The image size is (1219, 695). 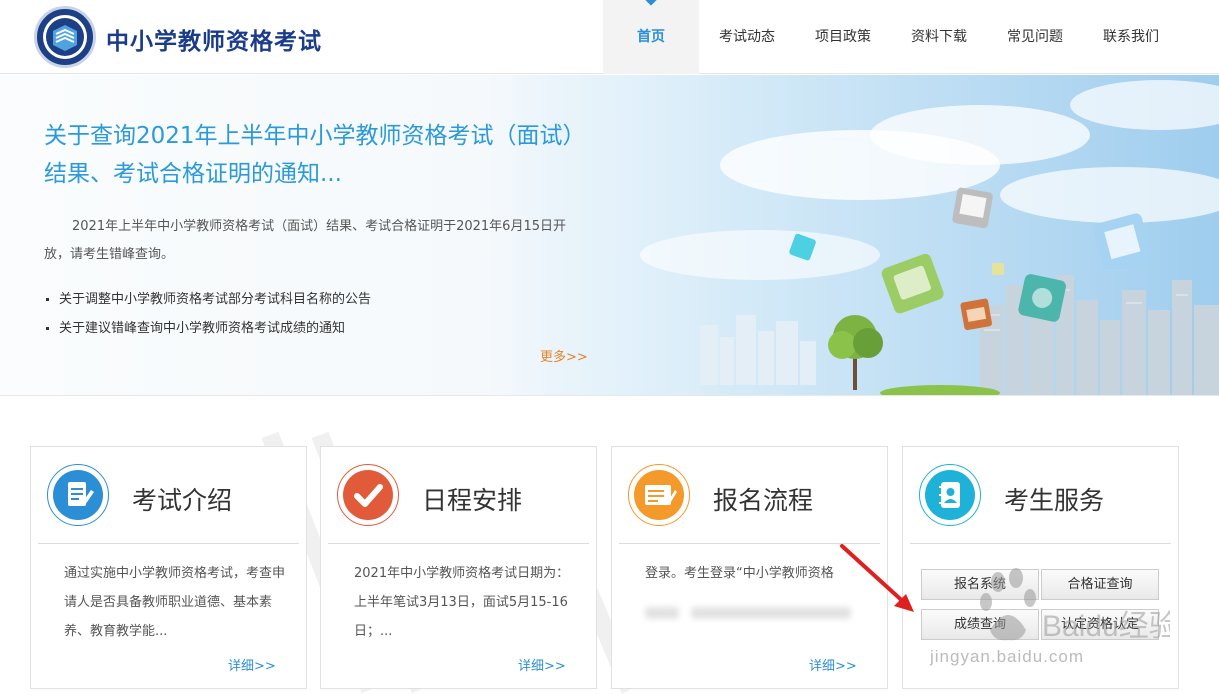 I want to click on site-title: 中小学教师资格考试, so click(x=214, y=39).